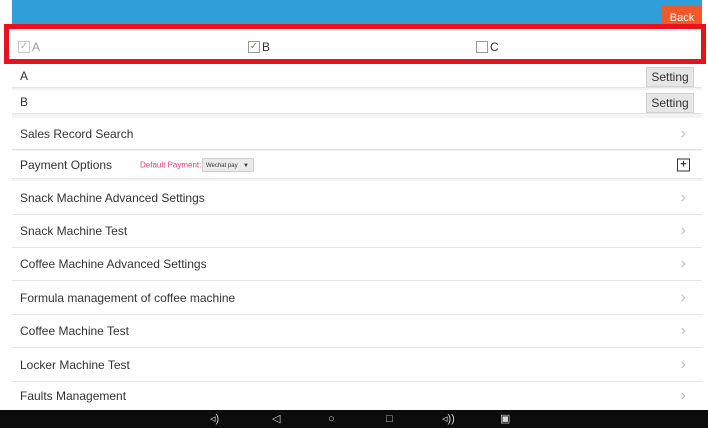  Describe the element at coordinates (357, 365) in the screenshot. I see `menu-item-locker-test: Locker Machine Test ›` at that location.